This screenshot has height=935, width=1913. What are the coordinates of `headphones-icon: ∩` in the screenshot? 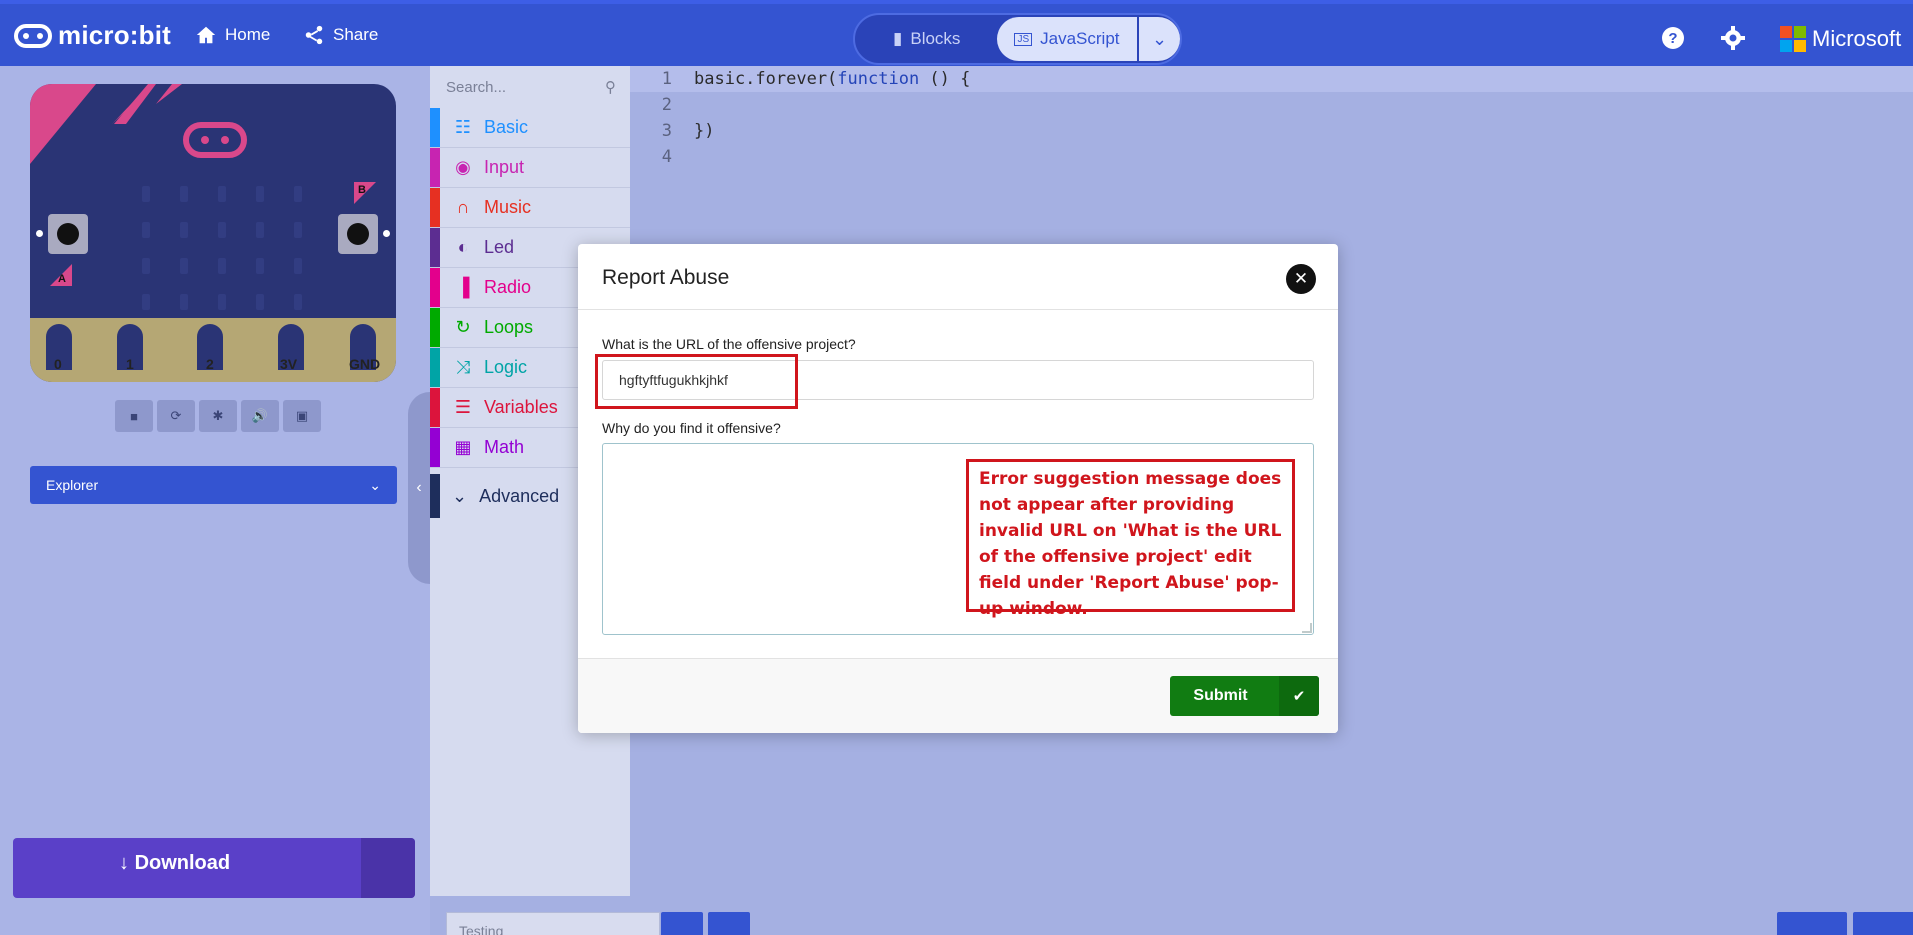 It's located at (463, 207).